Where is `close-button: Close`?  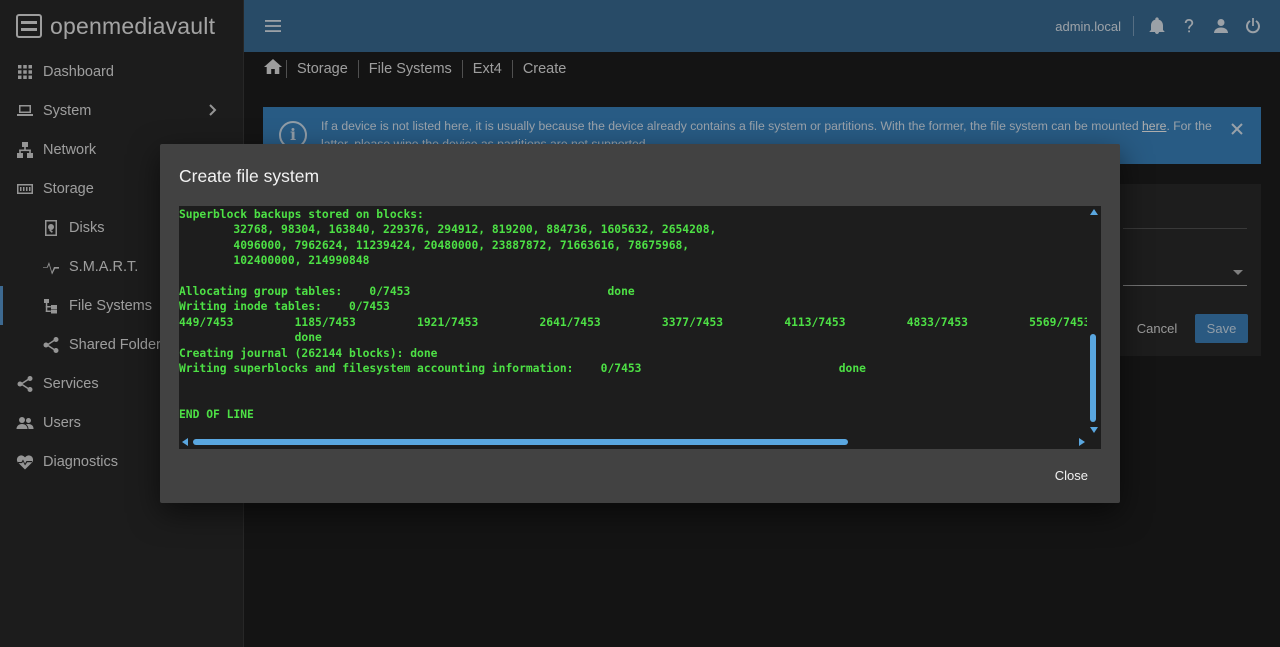 close-button: Close is located at coordinates (1071, 475).